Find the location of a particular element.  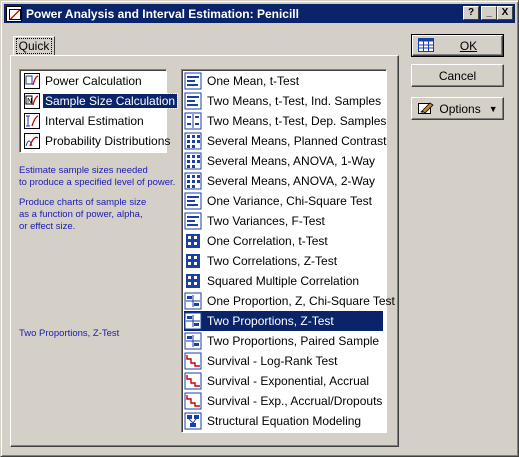

test-item: Squared Multiple Correlation is located at coordinates (283, 281).